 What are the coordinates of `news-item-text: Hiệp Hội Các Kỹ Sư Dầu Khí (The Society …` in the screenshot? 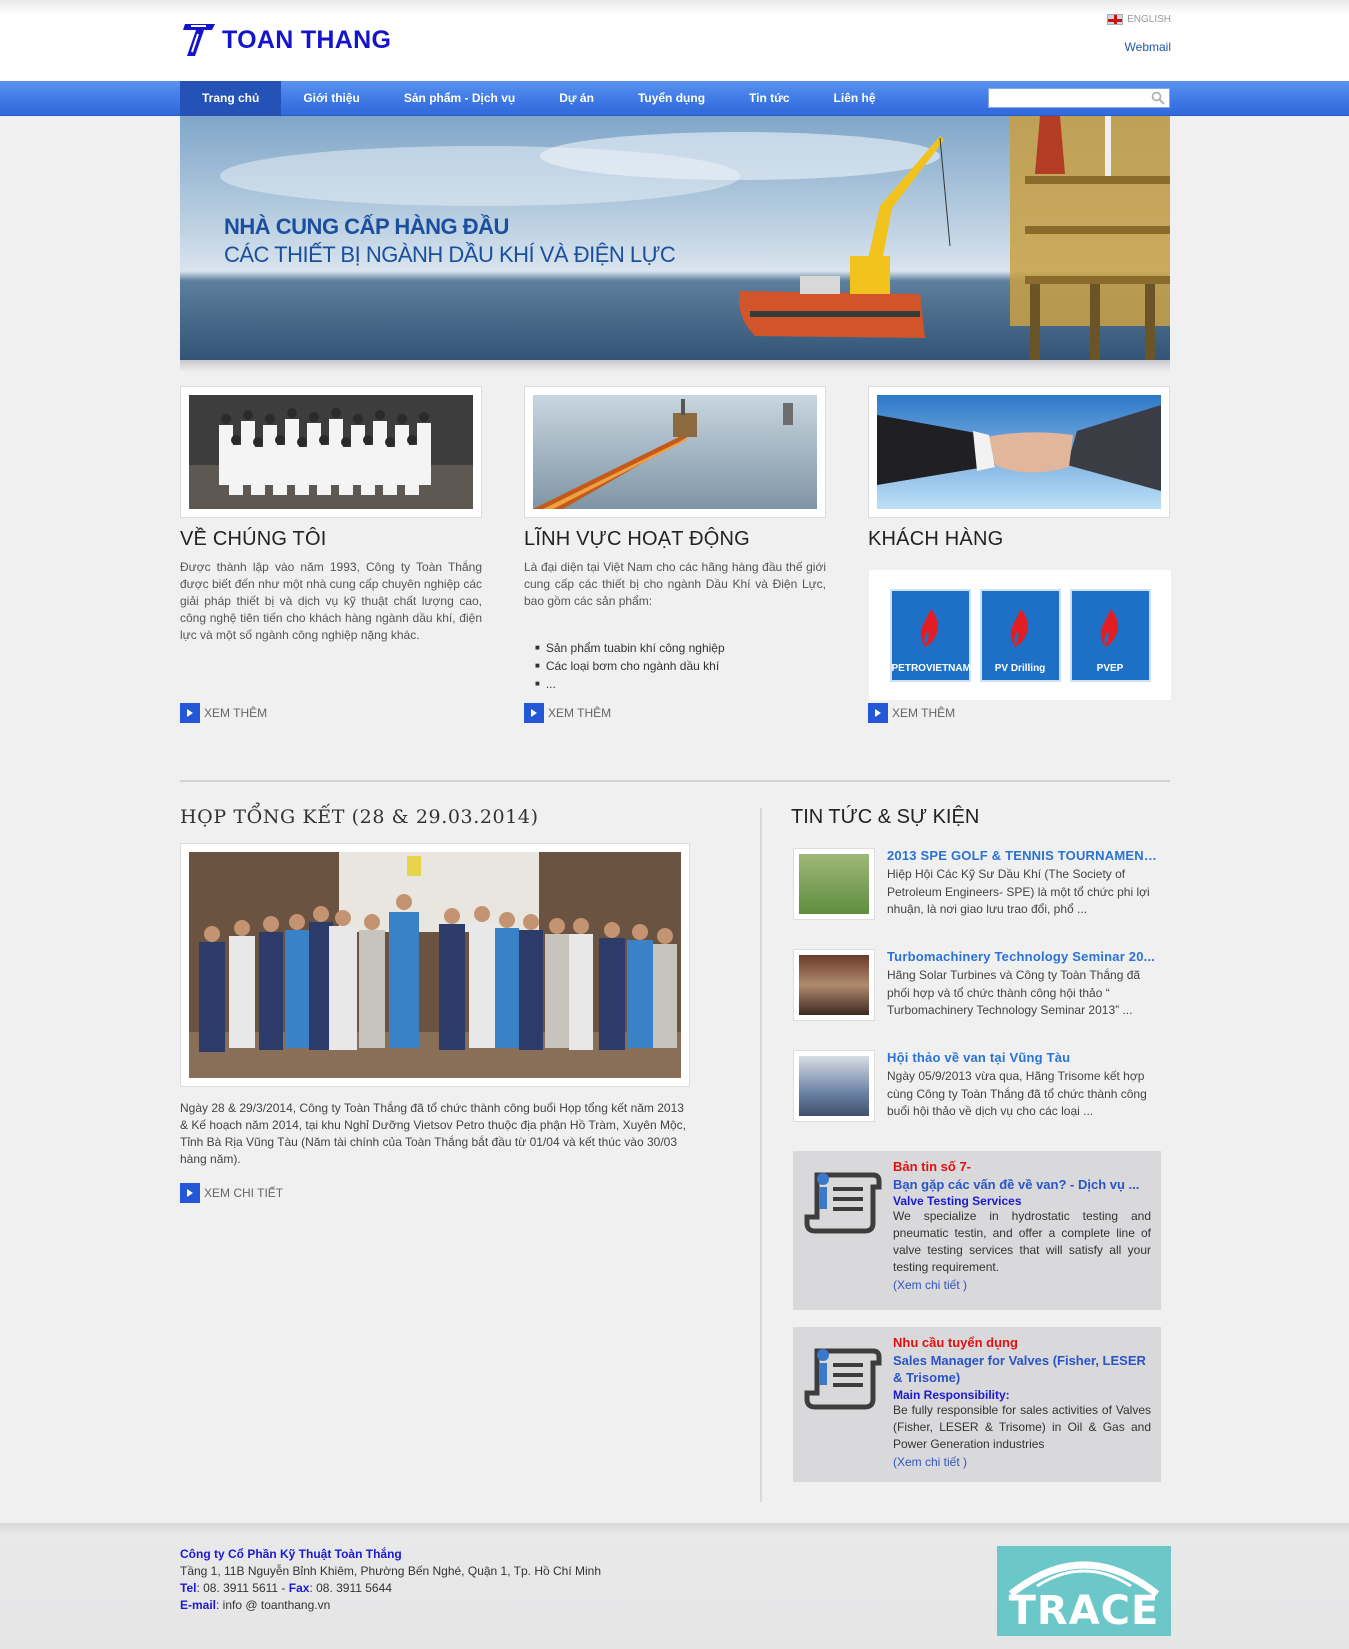 It's located at (1018, 891).